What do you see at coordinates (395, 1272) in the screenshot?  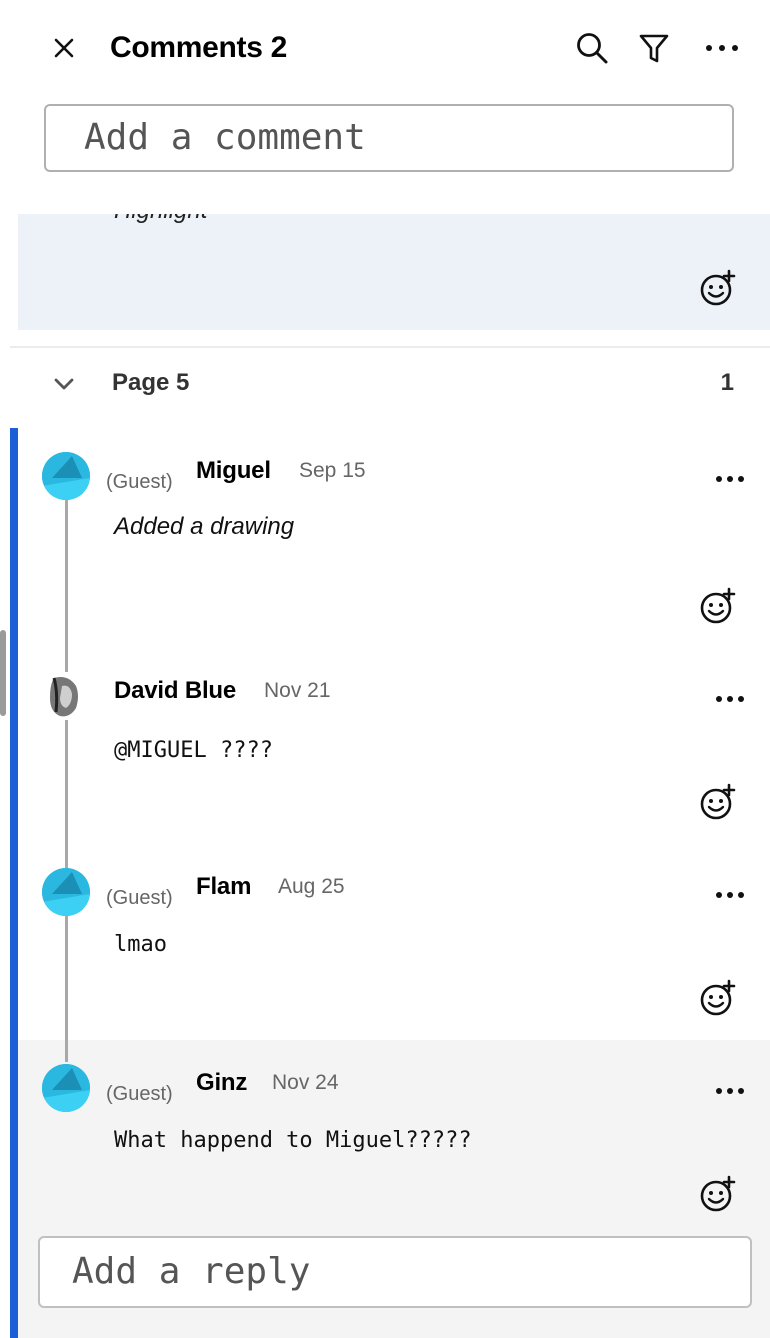 I see `add-reply-input: Add a reply` at bounding box center [395, 1272].